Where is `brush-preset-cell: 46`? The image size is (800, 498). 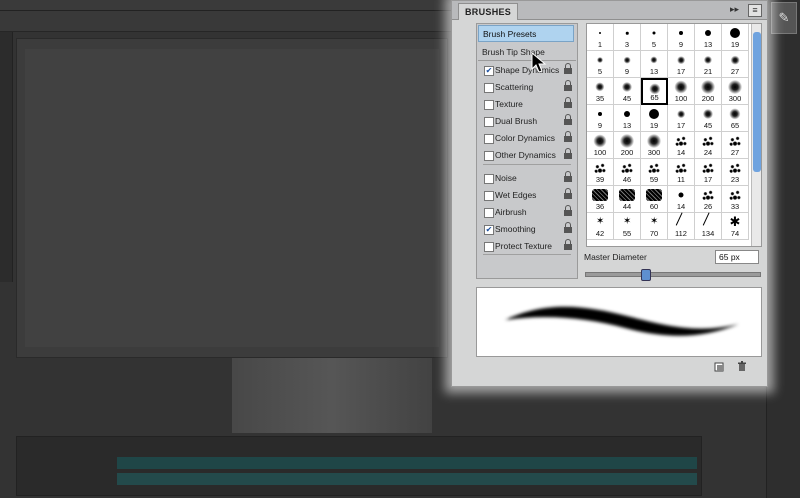 brush-preset-cell: 46 is located at coordinates (627, 172).